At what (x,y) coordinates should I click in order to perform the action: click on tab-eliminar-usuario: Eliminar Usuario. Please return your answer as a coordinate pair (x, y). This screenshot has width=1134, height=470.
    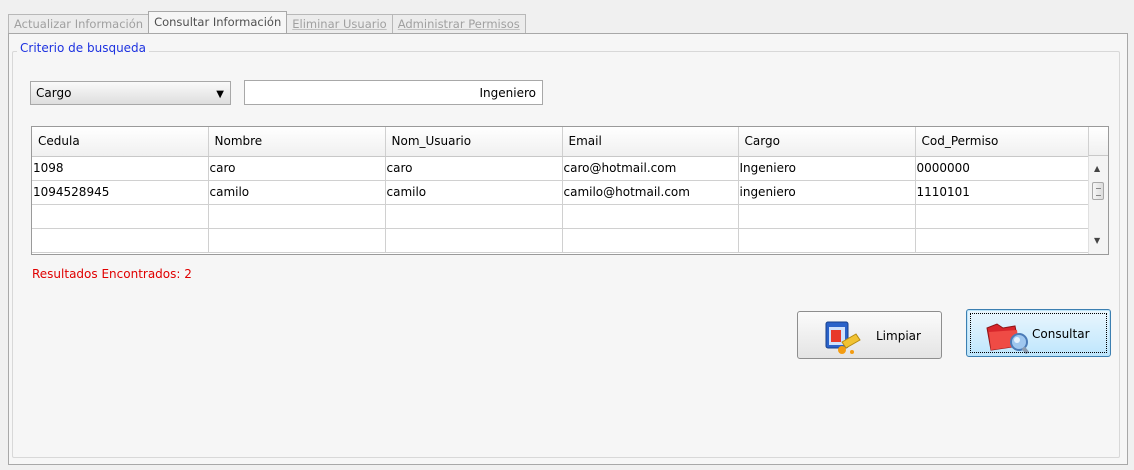
    Looking at the image, I should click on (339, 23).